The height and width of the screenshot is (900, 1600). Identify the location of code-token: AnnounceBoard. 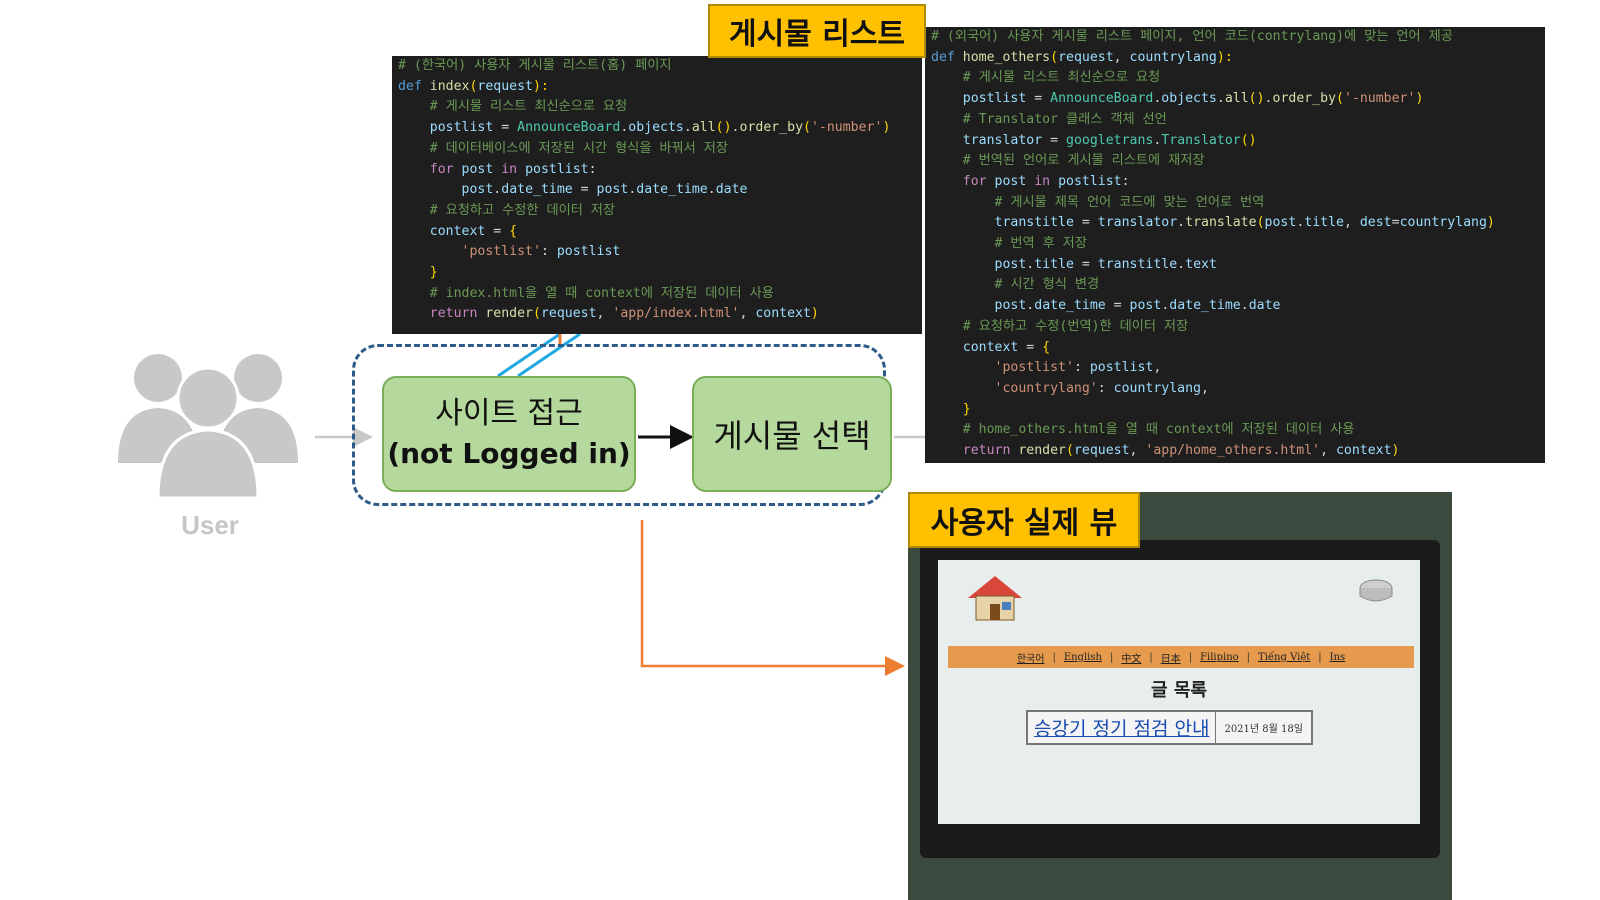
(1102, 99).